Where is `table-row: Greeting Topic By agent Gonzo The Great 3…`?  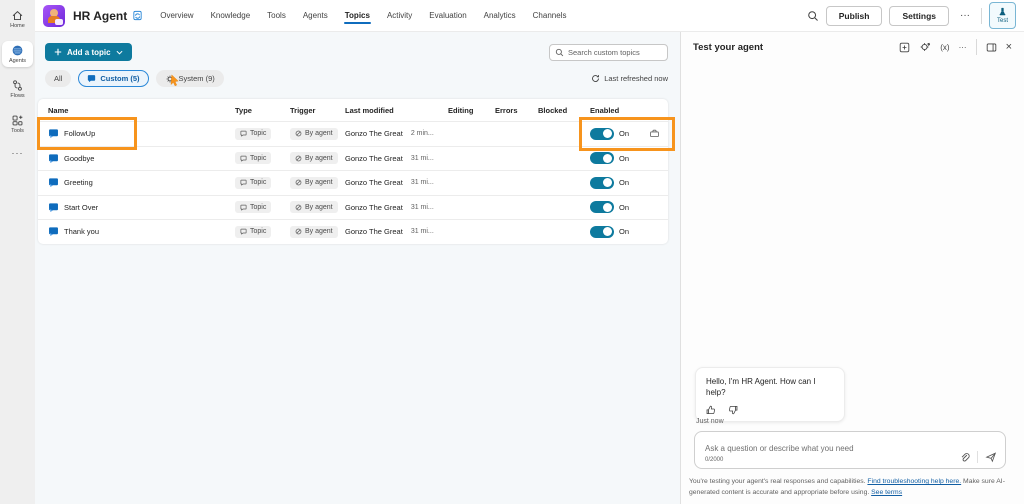 table-row: Greeting Topic By agent Gonzo The Great 3… is located at coordinates (353, 182).